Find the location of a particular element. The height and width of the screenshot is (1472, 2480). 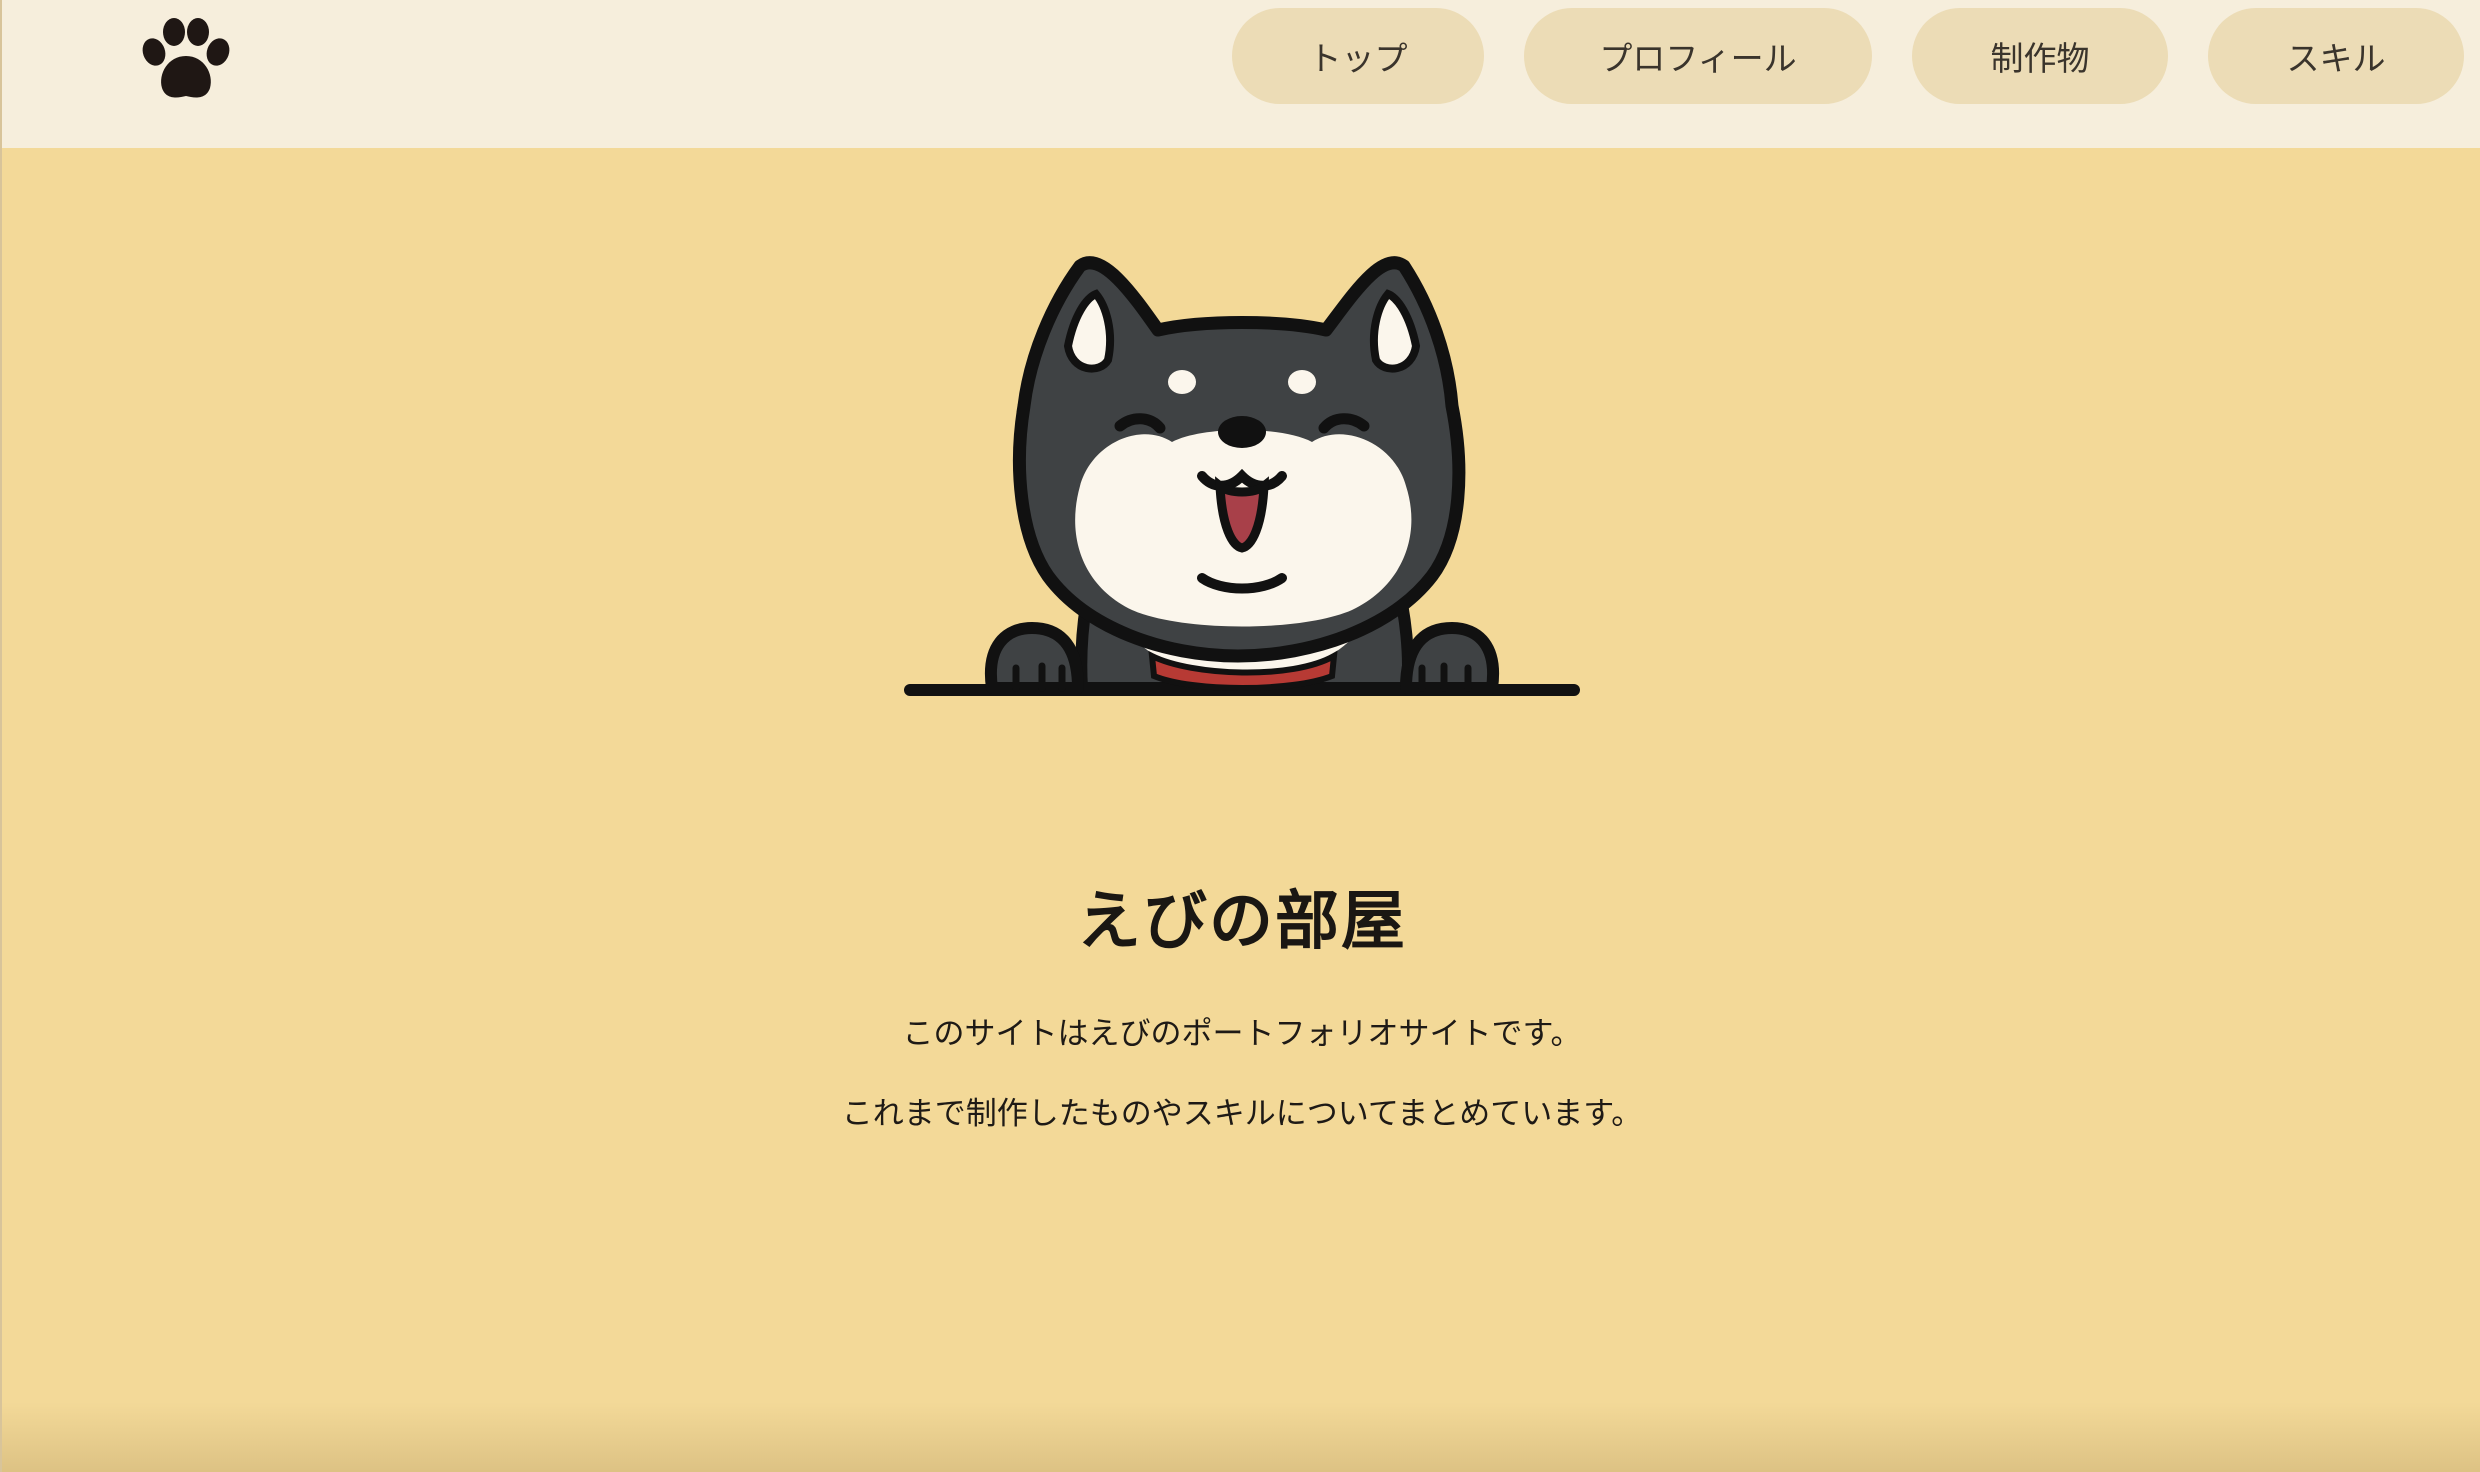

nav-top-button: トップ is located at coordinates (1358, 56).